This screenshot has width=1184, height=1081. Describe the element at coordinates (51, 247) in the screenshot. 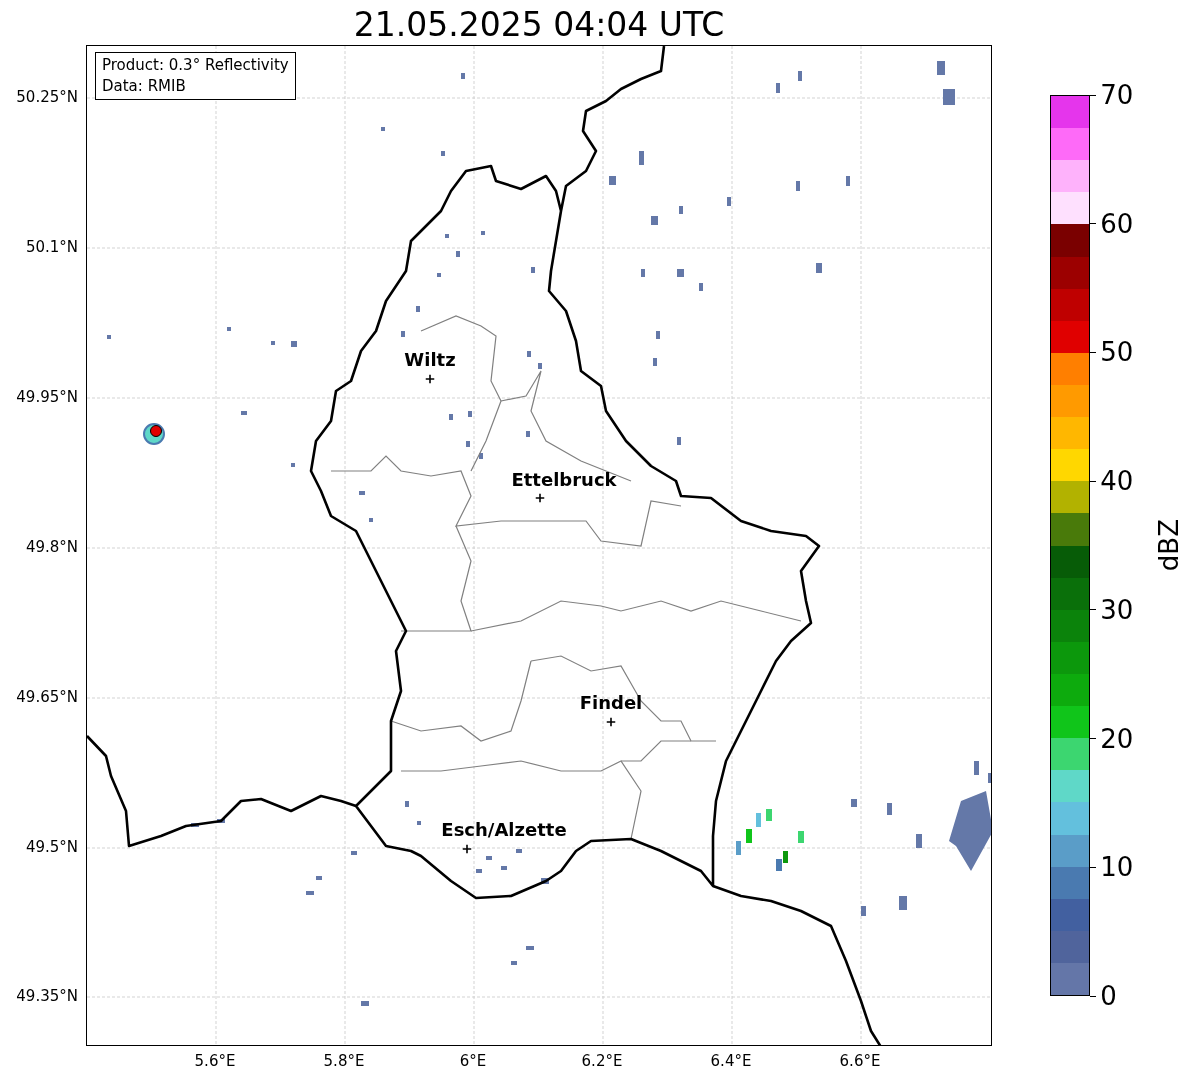

I see `latitude-label: 50.1°N` at that location.